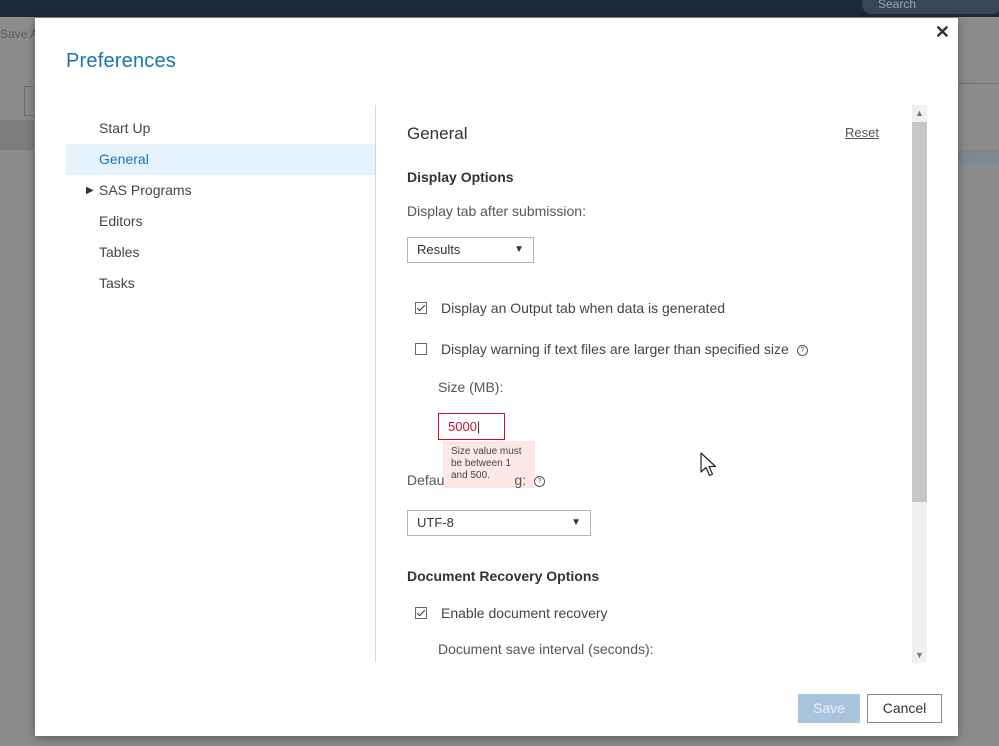 Image resolution: width=999 pixels, height=746 pixels. I want to click on size-input: 5000|, so click(471, 426).